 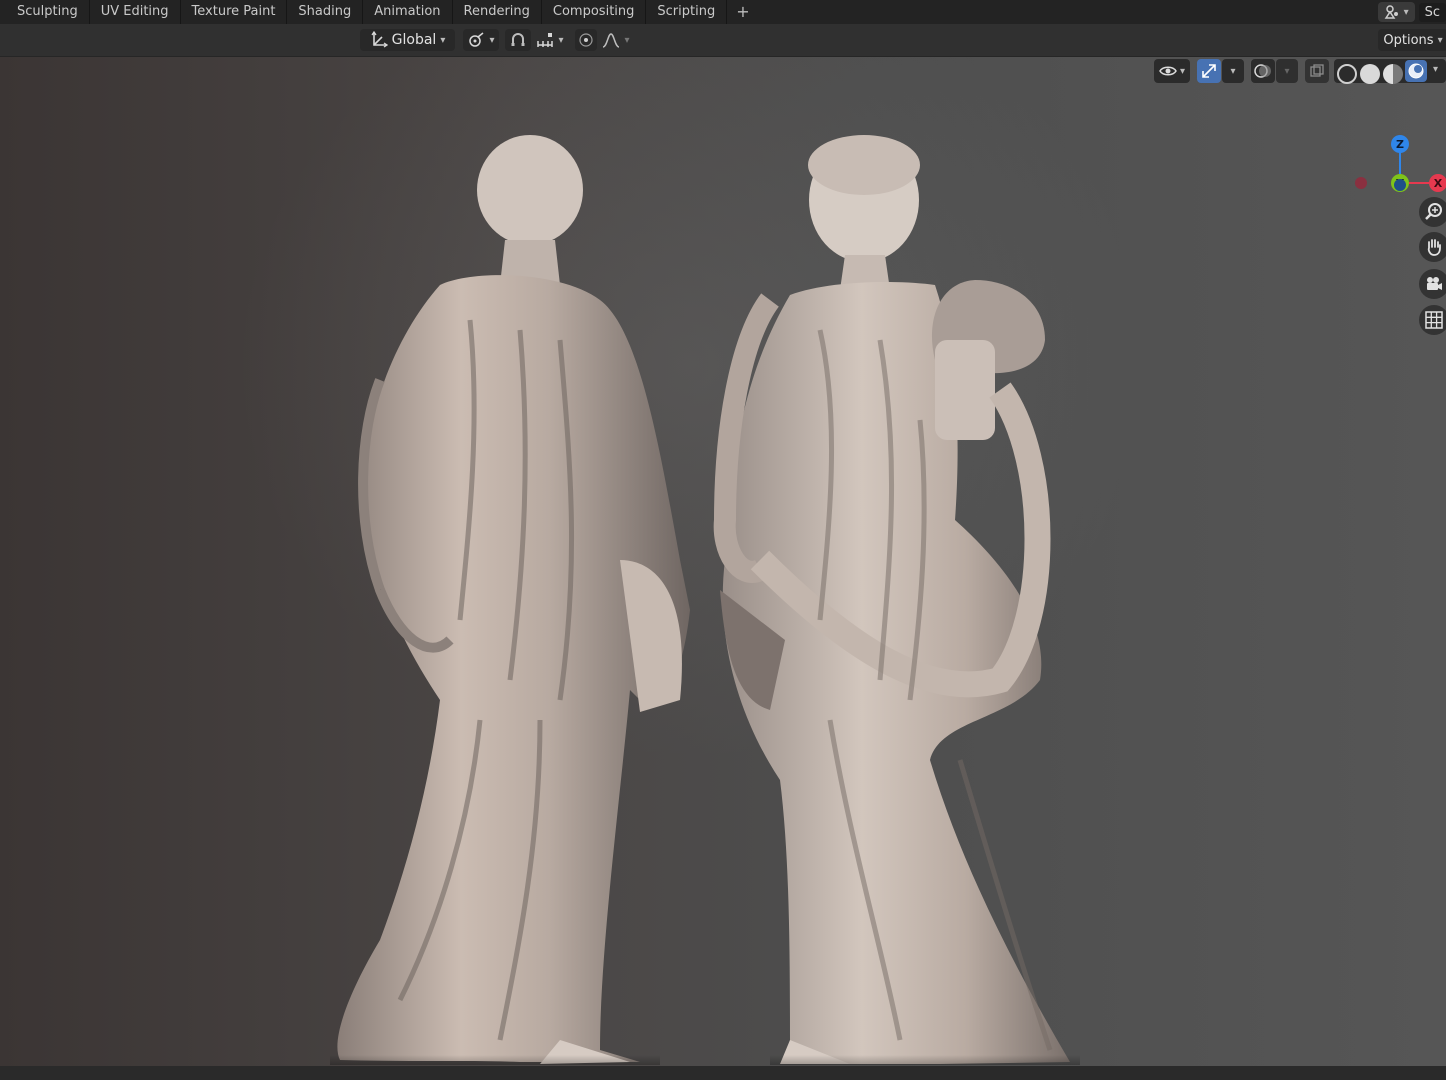 I want to click on wireframe-shading-button, so click(x=1347, y=74).